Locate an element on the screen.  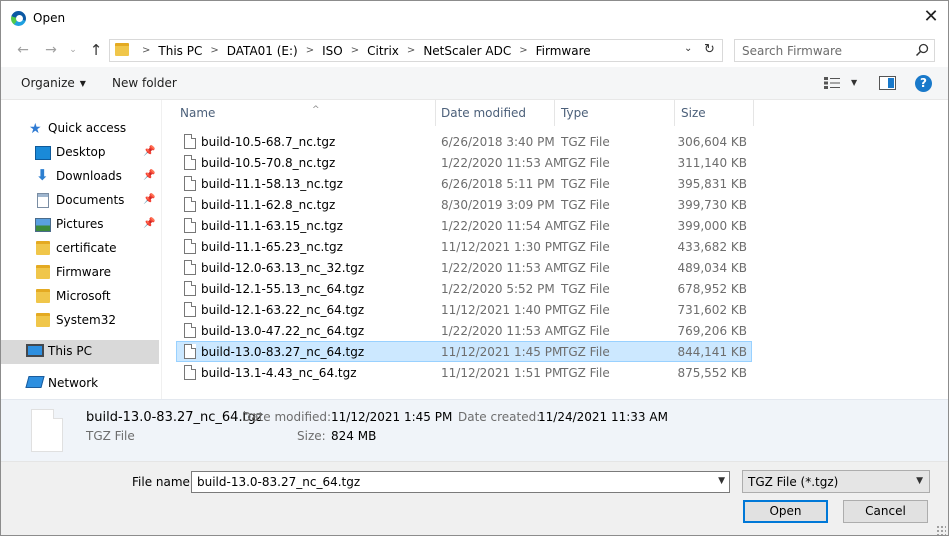
sidebar-item-documents: Documents 📌 is located at coordinates (80, 201).